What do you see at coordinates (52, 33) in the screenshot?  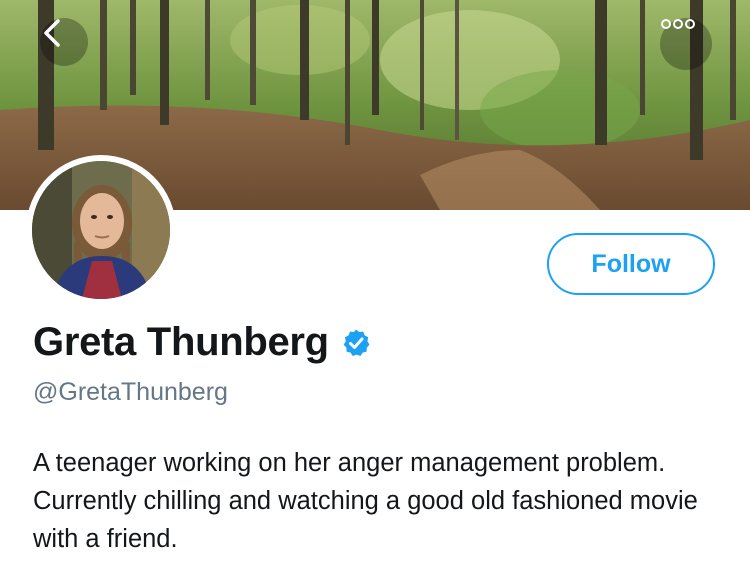 I see `chevron-left-icon` at bounding box center [52, 33].